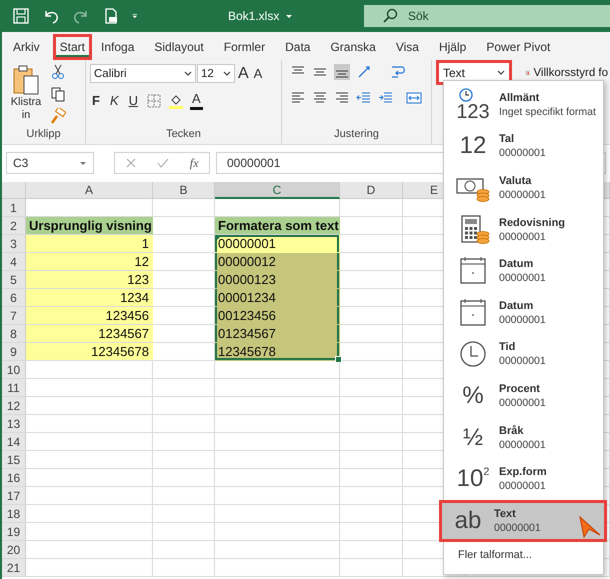  What do you see at coordinates (14, 532) in the screenshot?
I see `row-header: 19` at bounding box center [14, 532].